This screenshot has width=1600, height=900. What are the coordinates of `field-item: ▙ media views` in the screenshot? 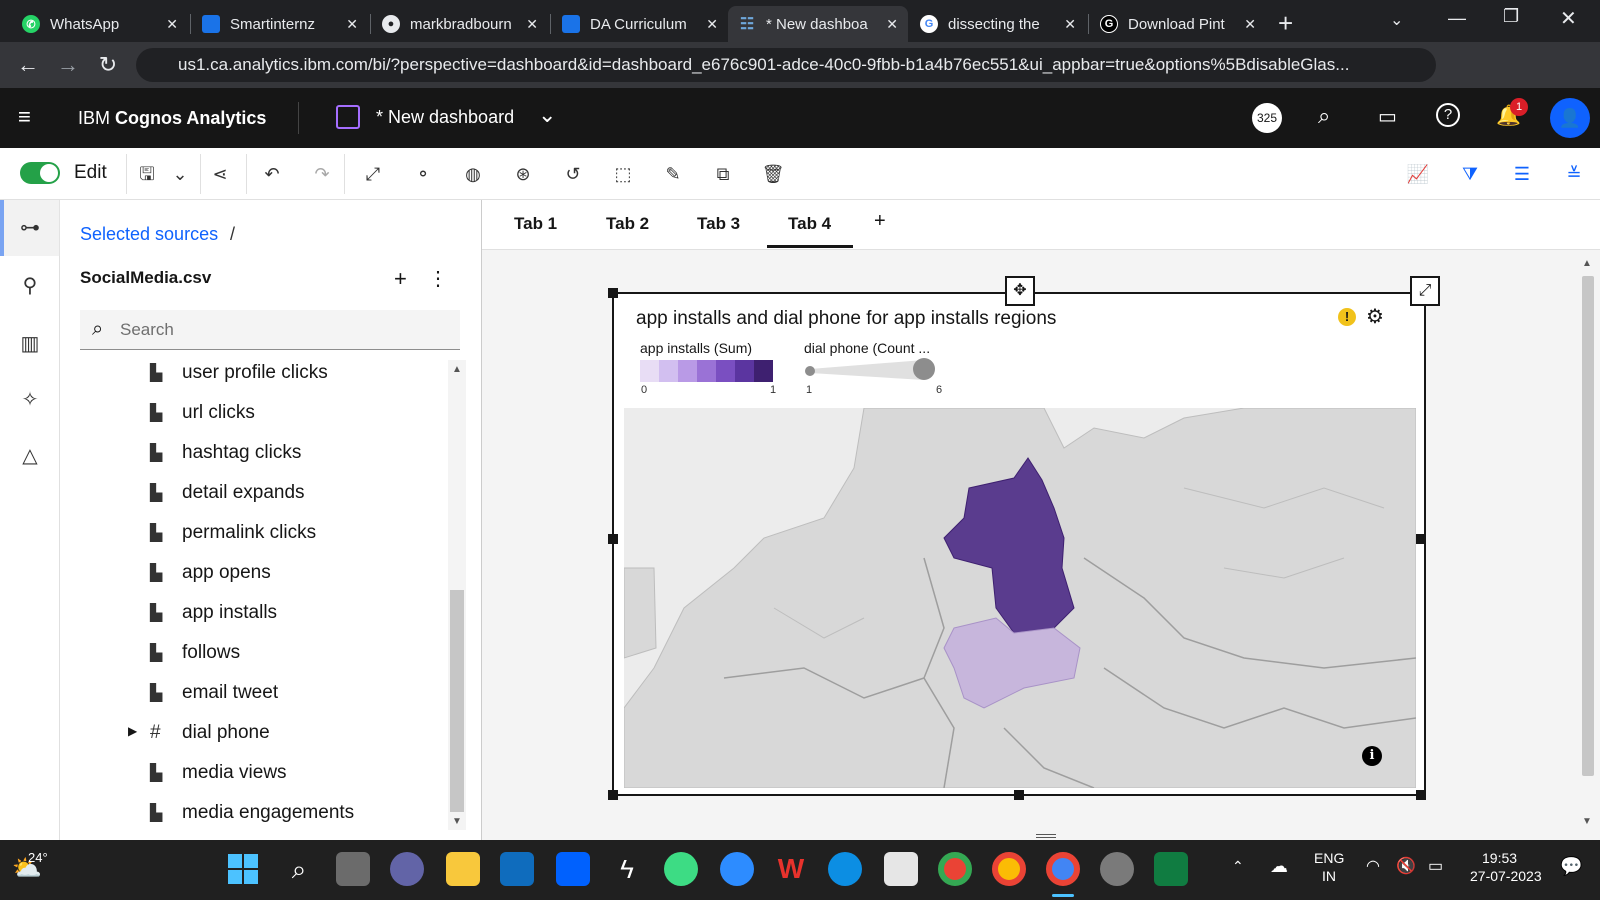 It's located at (218, 773).